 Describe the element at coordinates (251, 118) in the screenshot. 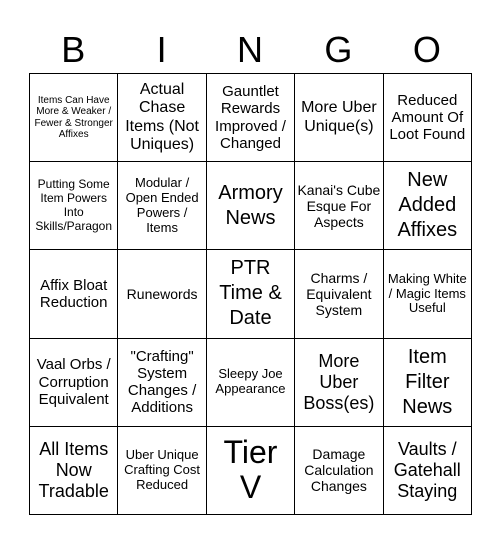

I see `bingo-cell: Gauntlet Rewards Improved / Changed` at that location.